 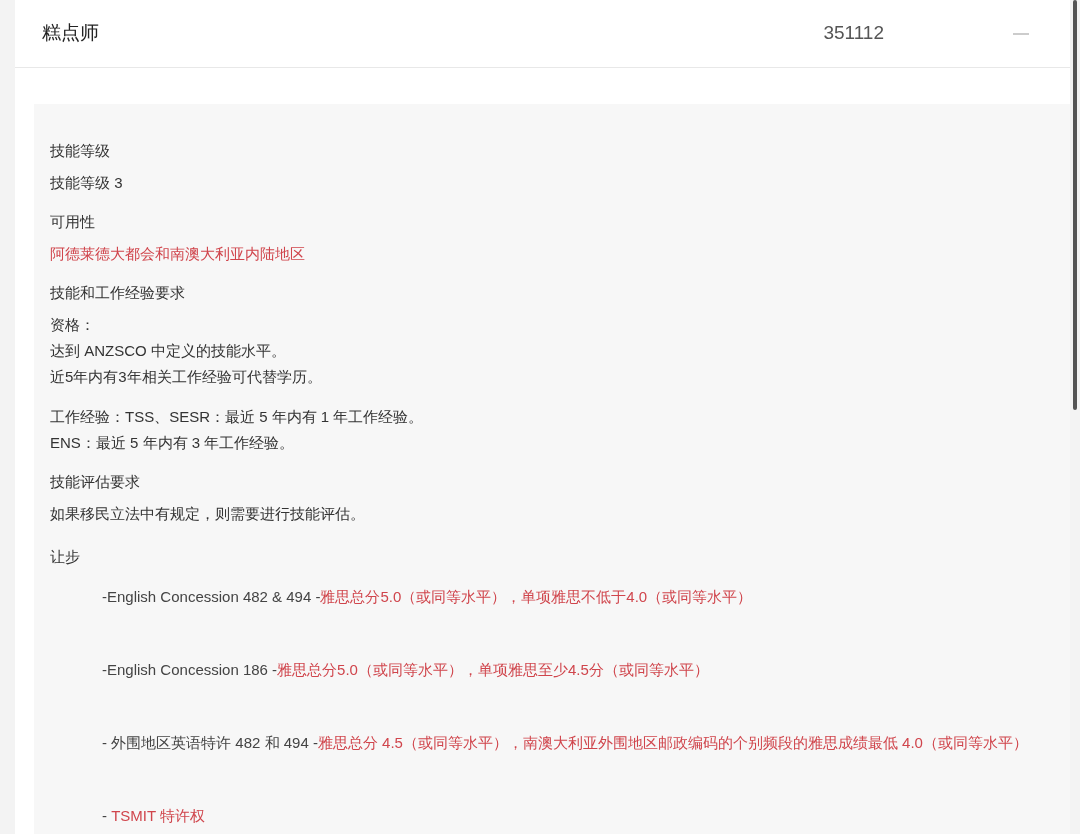 What do you see at coordinates (208, 514) in the screenshot?
I see `detail-text: 如果移民立法中有规定，则需要进行技能评估。` at bounding box center [208, 514].